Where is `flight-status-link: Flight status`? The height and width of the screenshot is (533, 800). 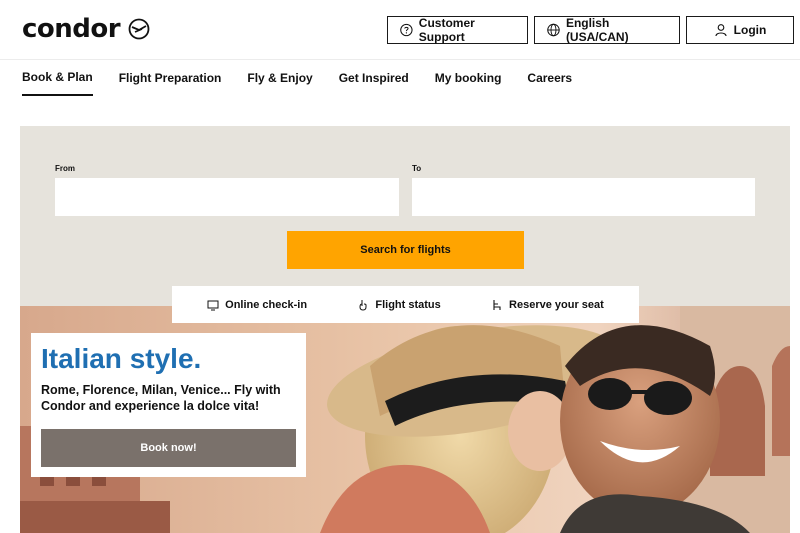 flight-status-link: Flight status is located at coordinates (399, 304).